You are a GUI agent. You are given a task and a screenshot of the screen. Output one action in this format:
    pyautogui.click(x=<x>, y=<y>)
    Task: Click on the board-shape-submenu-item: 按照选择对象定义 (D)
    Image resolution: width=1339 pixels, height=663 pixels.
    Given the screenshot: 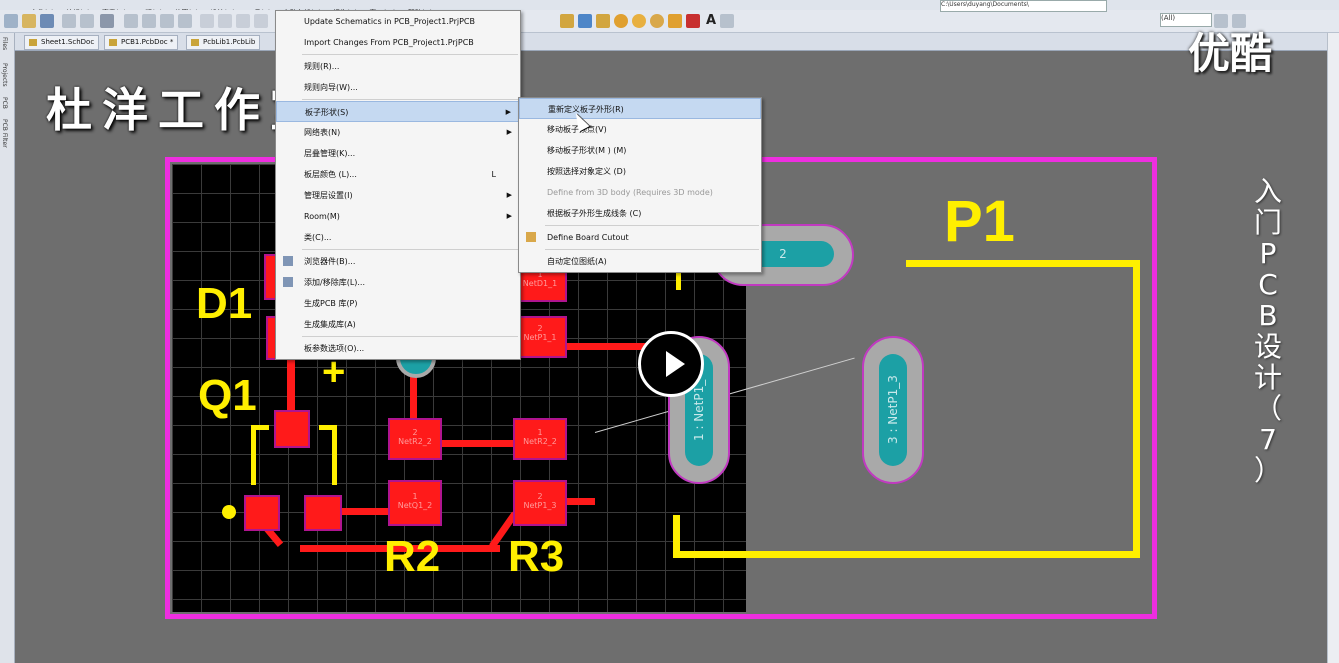 What is the action you would take?
    pyautogui.click(x=640, y=171)
    